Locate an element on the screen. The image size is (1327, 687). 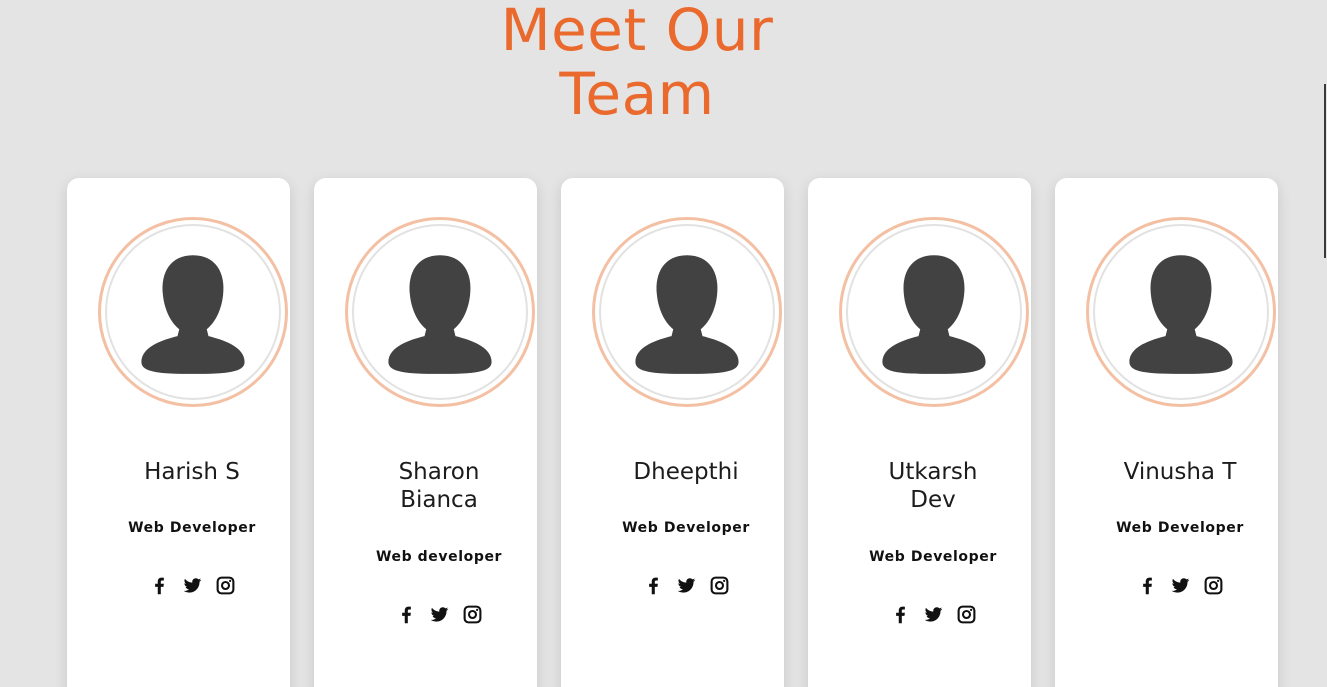
page-title-line-1: Meet Our is located at coordinates (637, 32).